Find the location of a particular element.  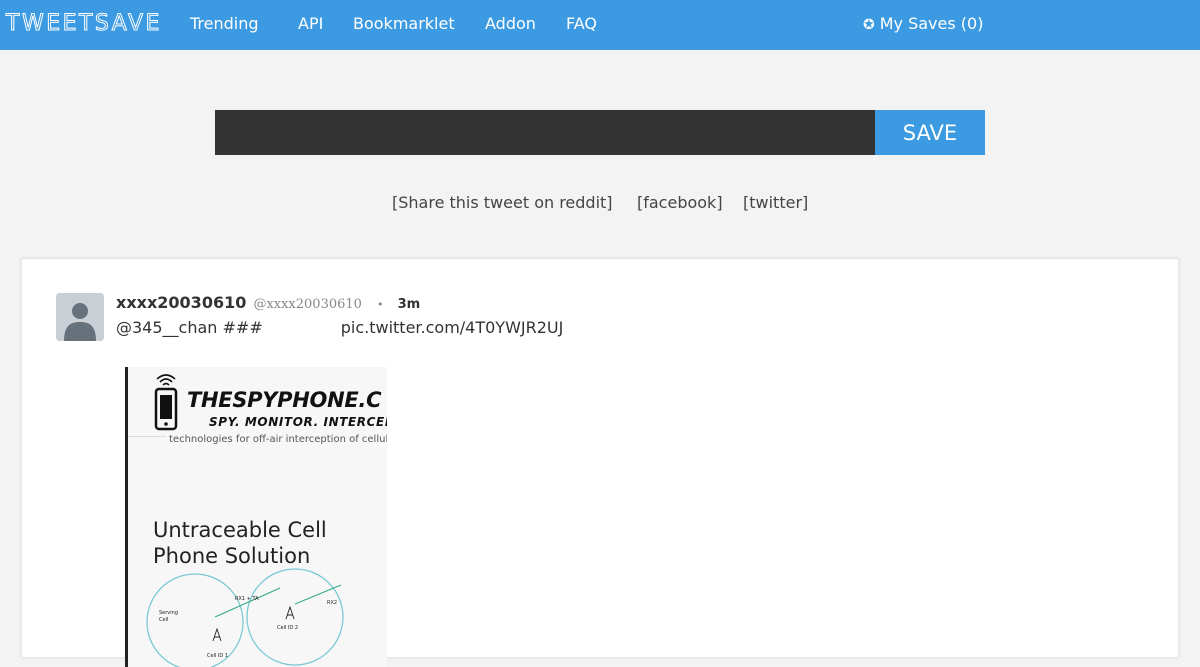

share-reddit-link: [Share this tweet on reddit] is located at coordinates (502, 203).